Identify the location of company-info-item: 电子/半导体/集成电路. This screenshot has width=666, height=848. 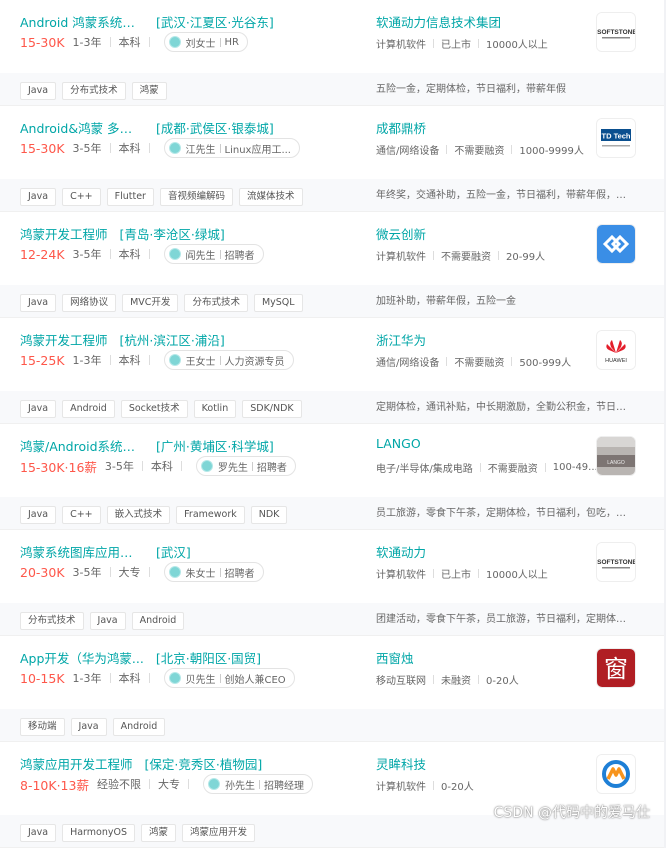
(424, 469).